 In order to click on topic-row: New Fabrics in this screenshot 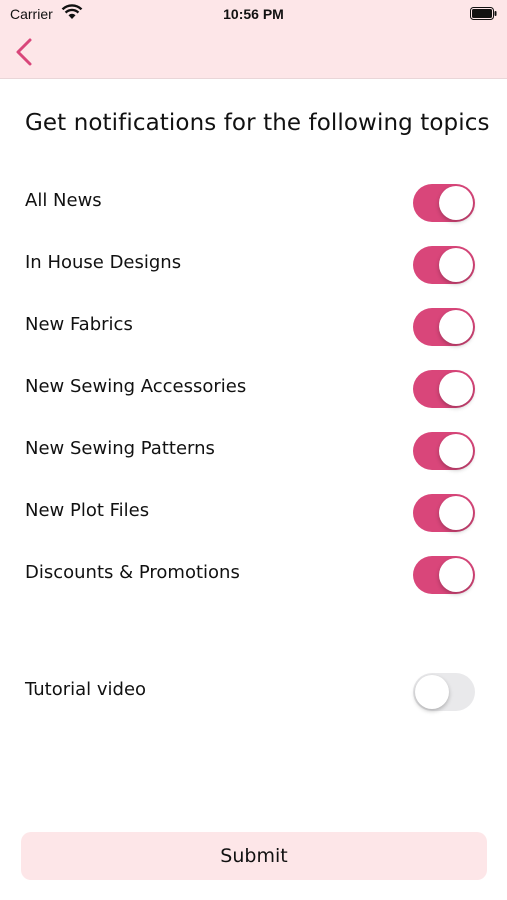, I will do `click(253, 328)`.